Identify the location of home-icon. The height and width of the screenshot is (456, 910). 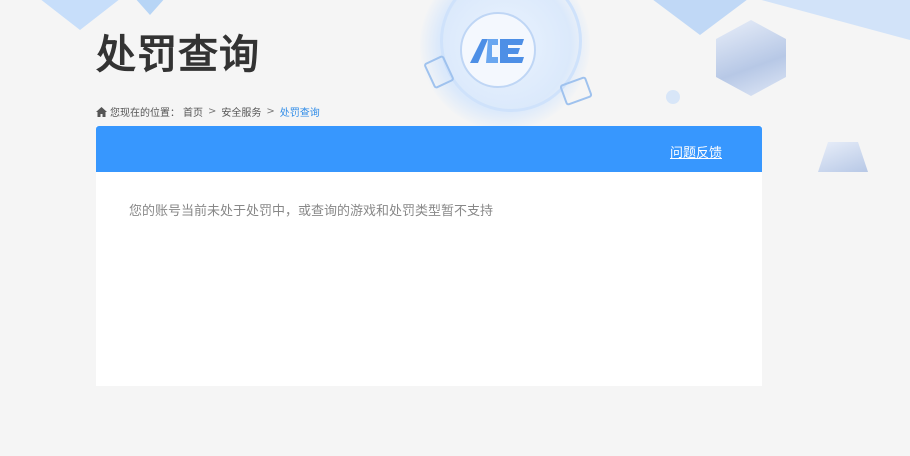
(101, 111).